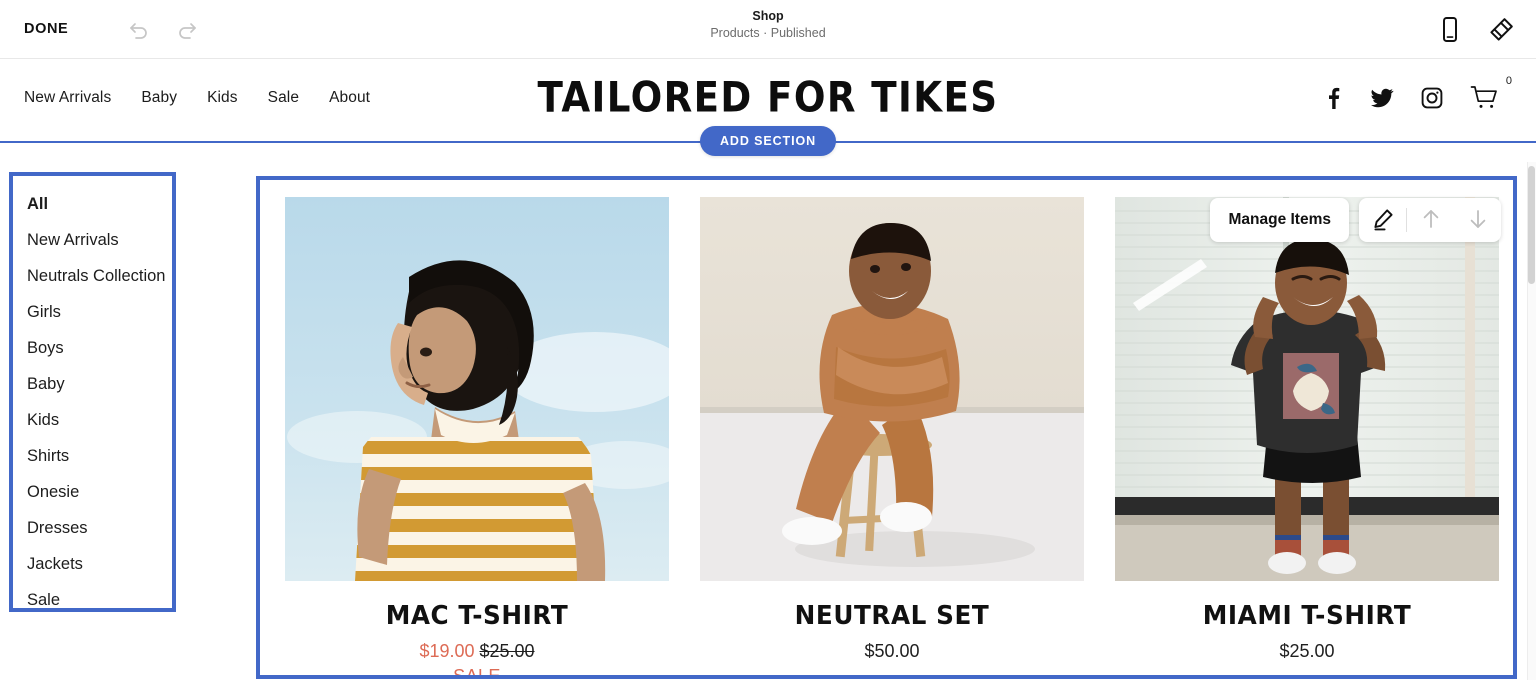 The height and width of the screenshot is (680, 1536). I want to click on category-item-baby: Baby, so click(99, 384).